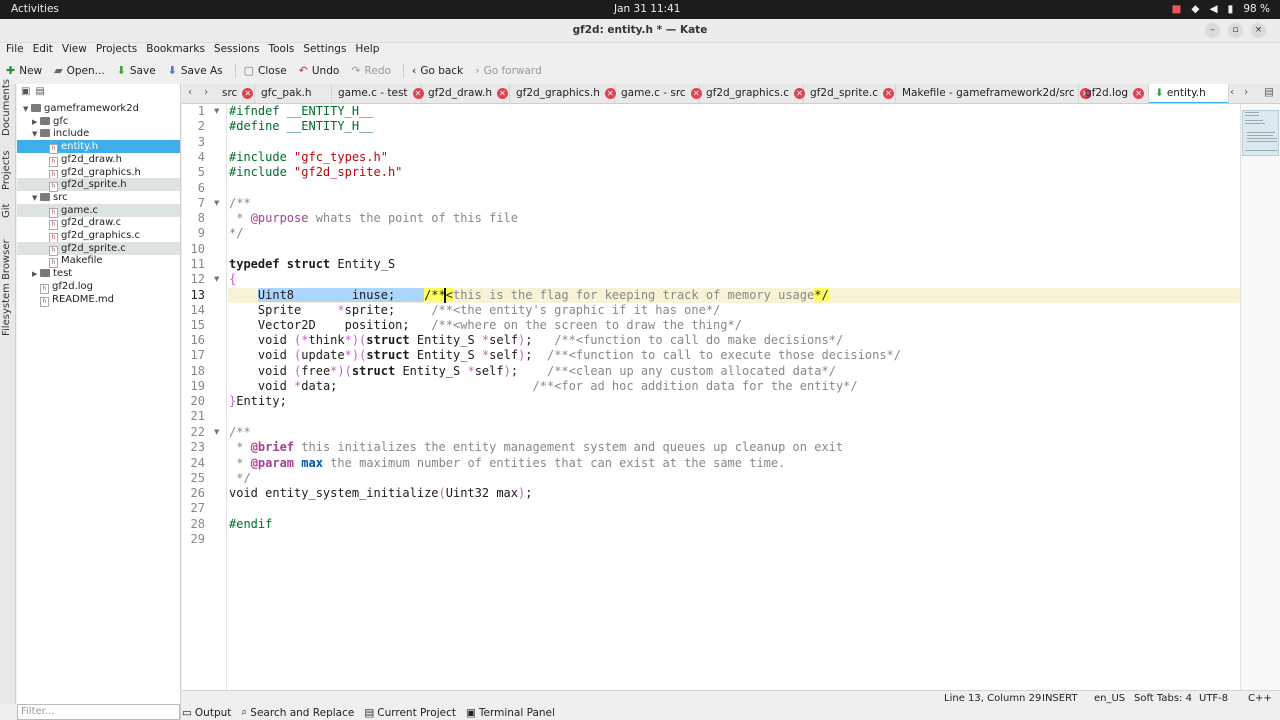  Describe the element at coordinates (508, 70) in the screenshot. I see `go-forward-button: › Go forward` at that location.